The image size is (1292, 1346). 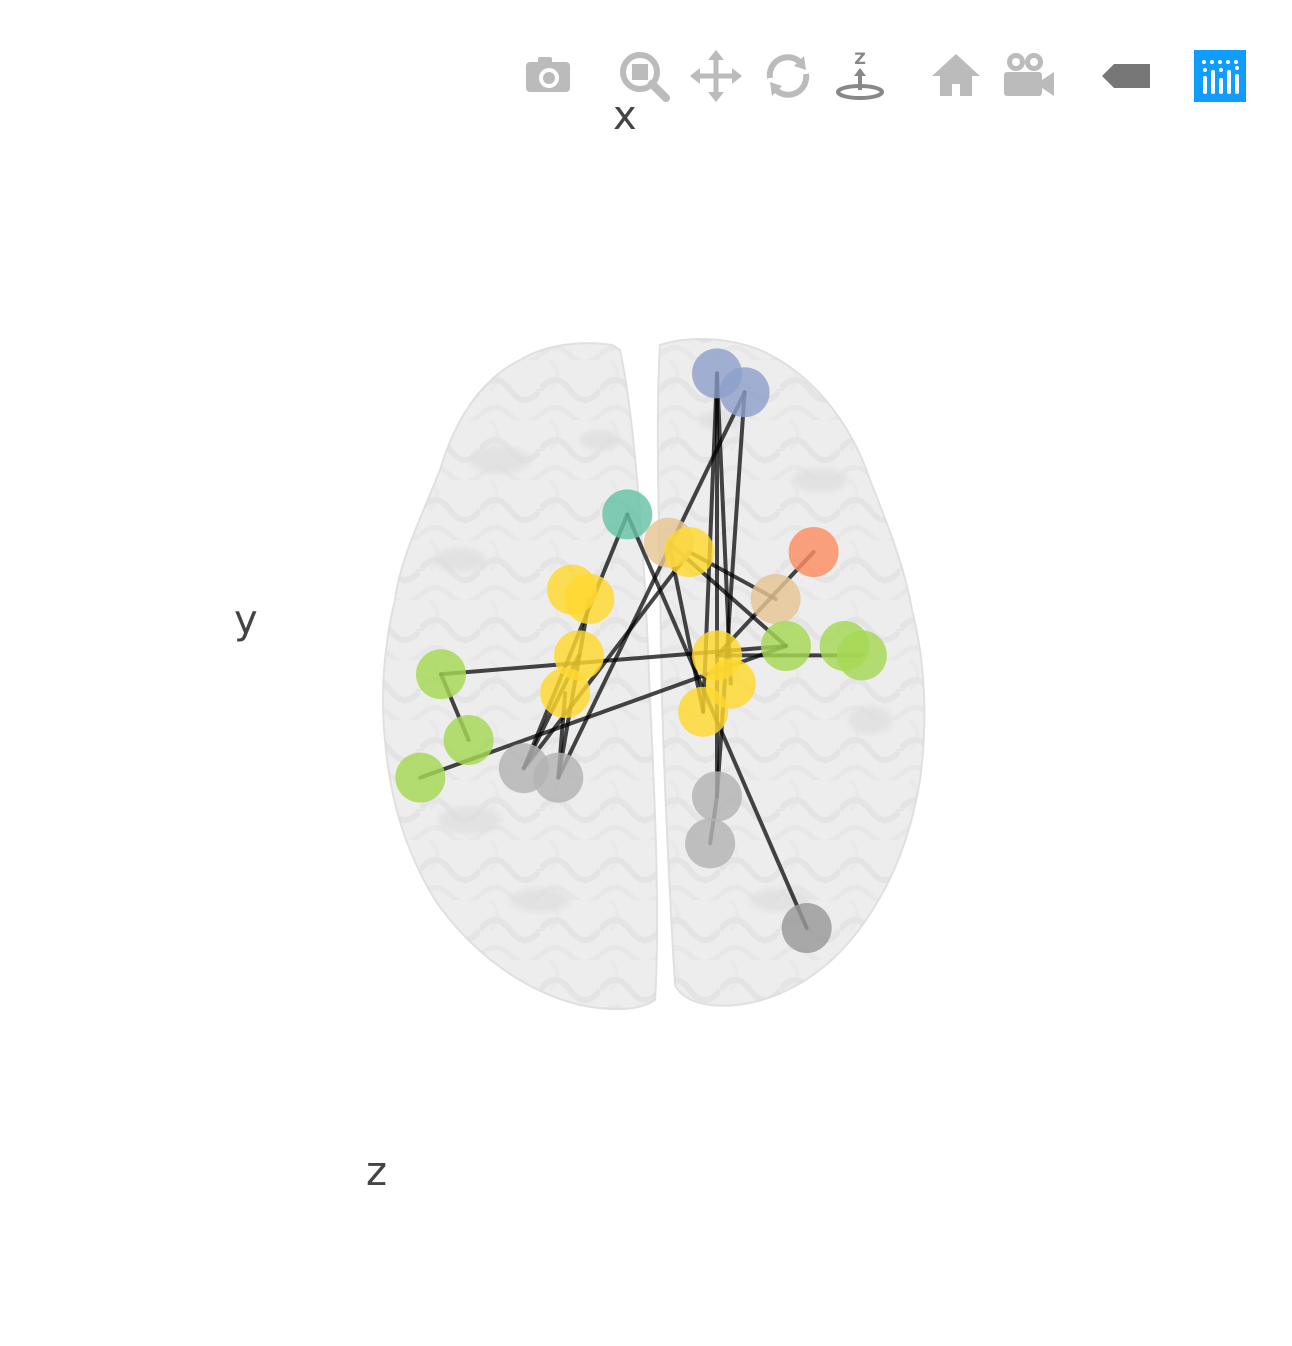 I want to click on y-axis-label: y, so click(x=246, y=620).